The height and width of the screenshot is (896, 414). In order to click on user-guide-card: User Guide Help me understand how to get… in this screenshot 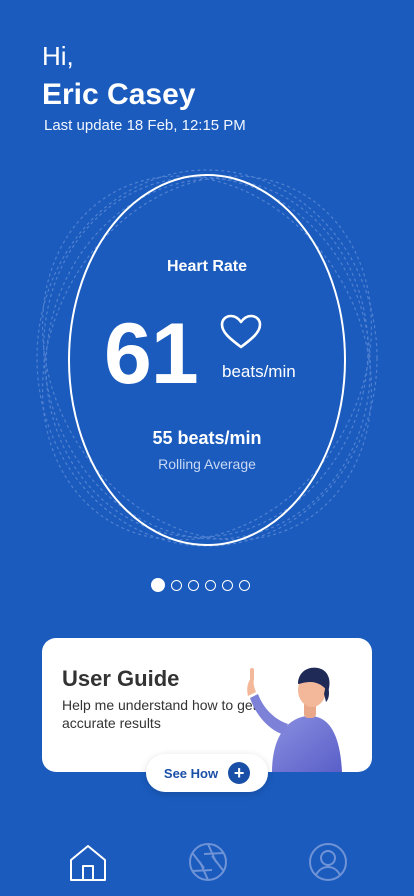, I will do `click(207, 705)`.